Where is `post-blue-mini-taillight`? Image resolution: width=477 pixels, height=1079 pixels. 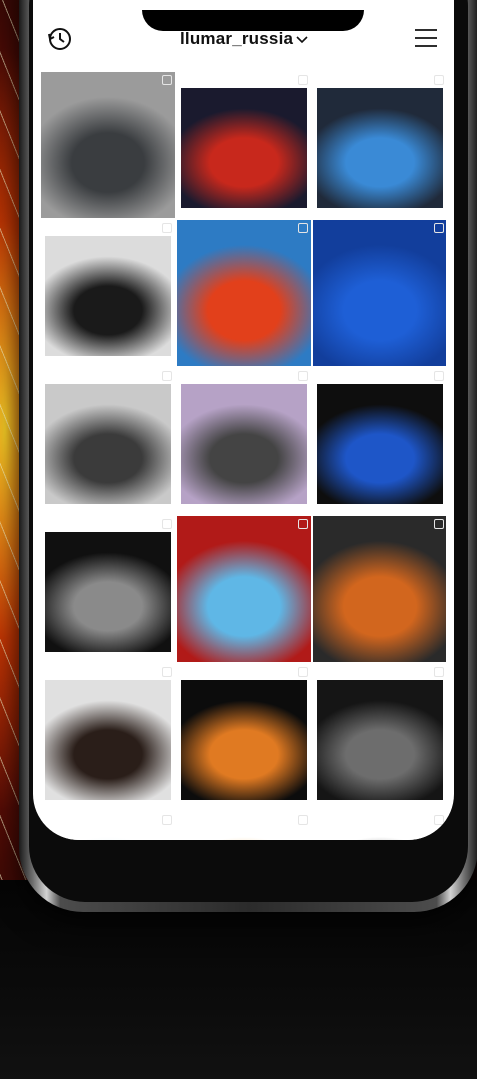 post-blue-mini-taillight is located at coordinates (379, 293).